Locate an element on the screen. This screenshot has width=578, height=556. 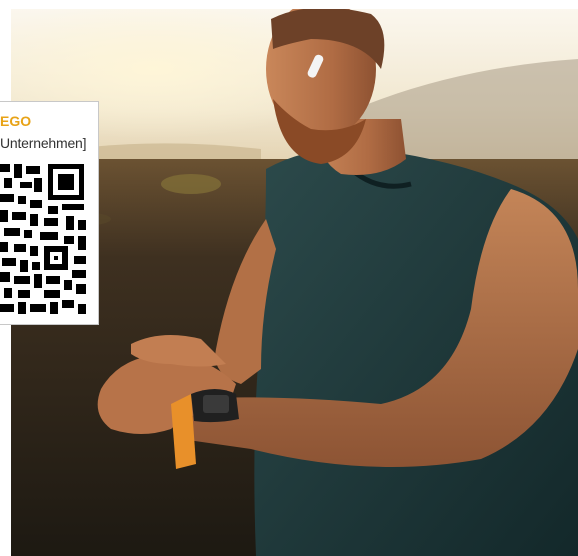
top-margin is located at coordinates (289, 4).